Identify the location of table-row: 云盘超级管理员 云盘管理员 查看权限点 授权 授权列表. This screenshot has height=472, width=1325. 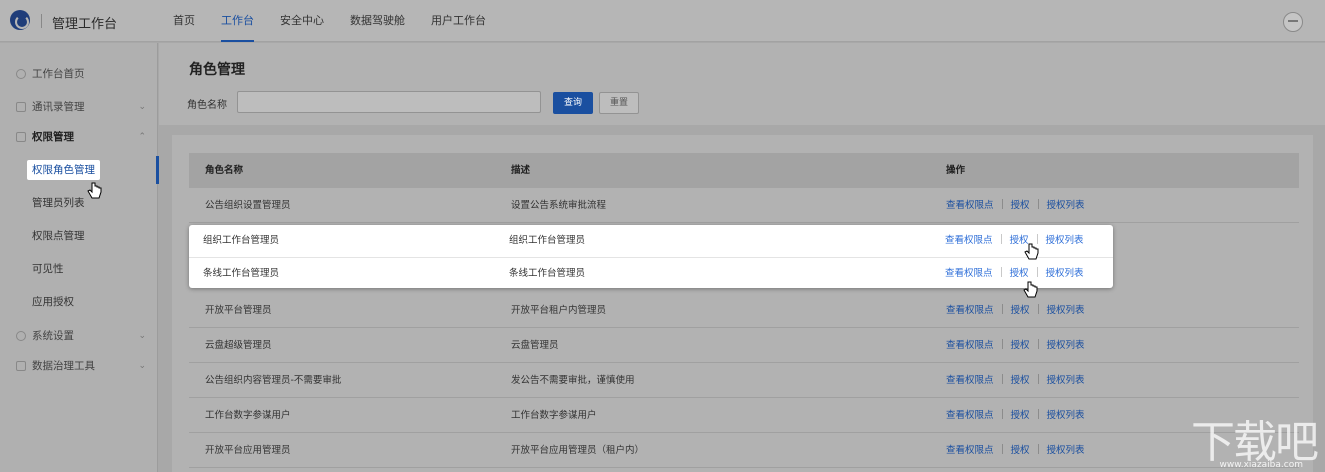
(744, 345).